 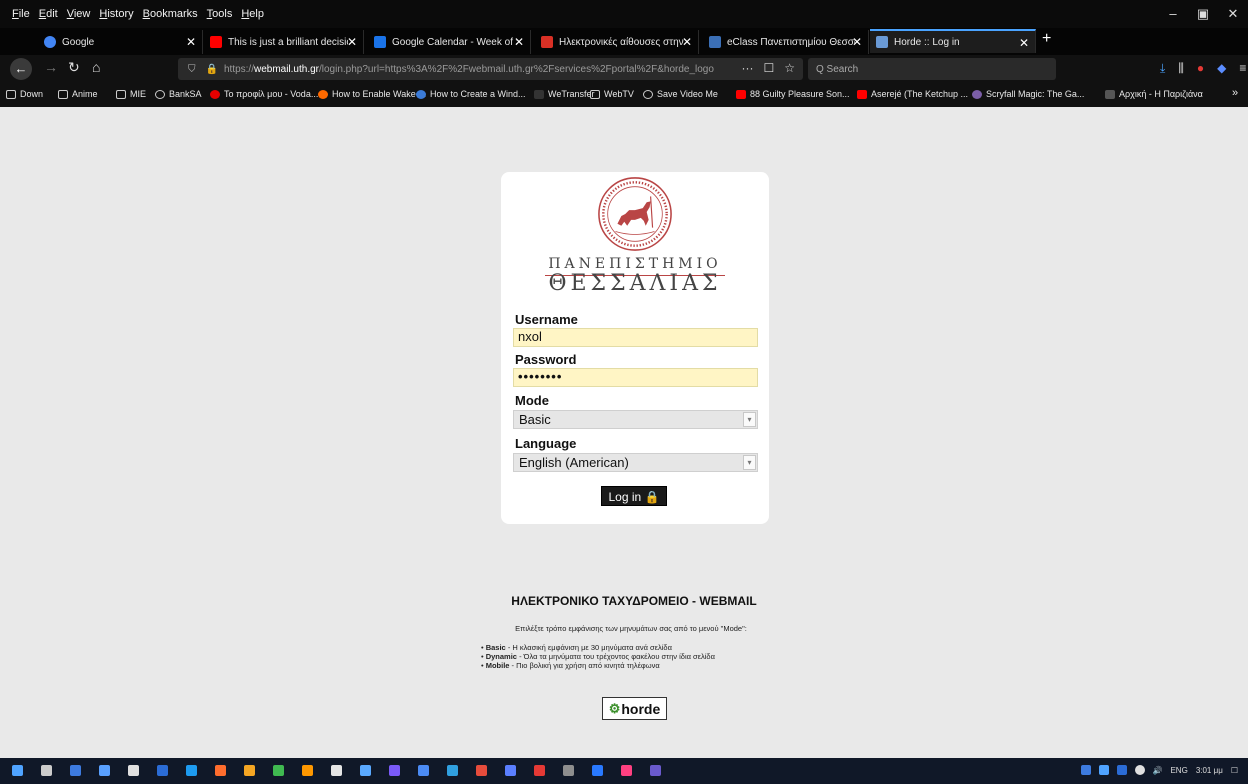 I want to click on calendar-icon, so click(x=380, y=42).